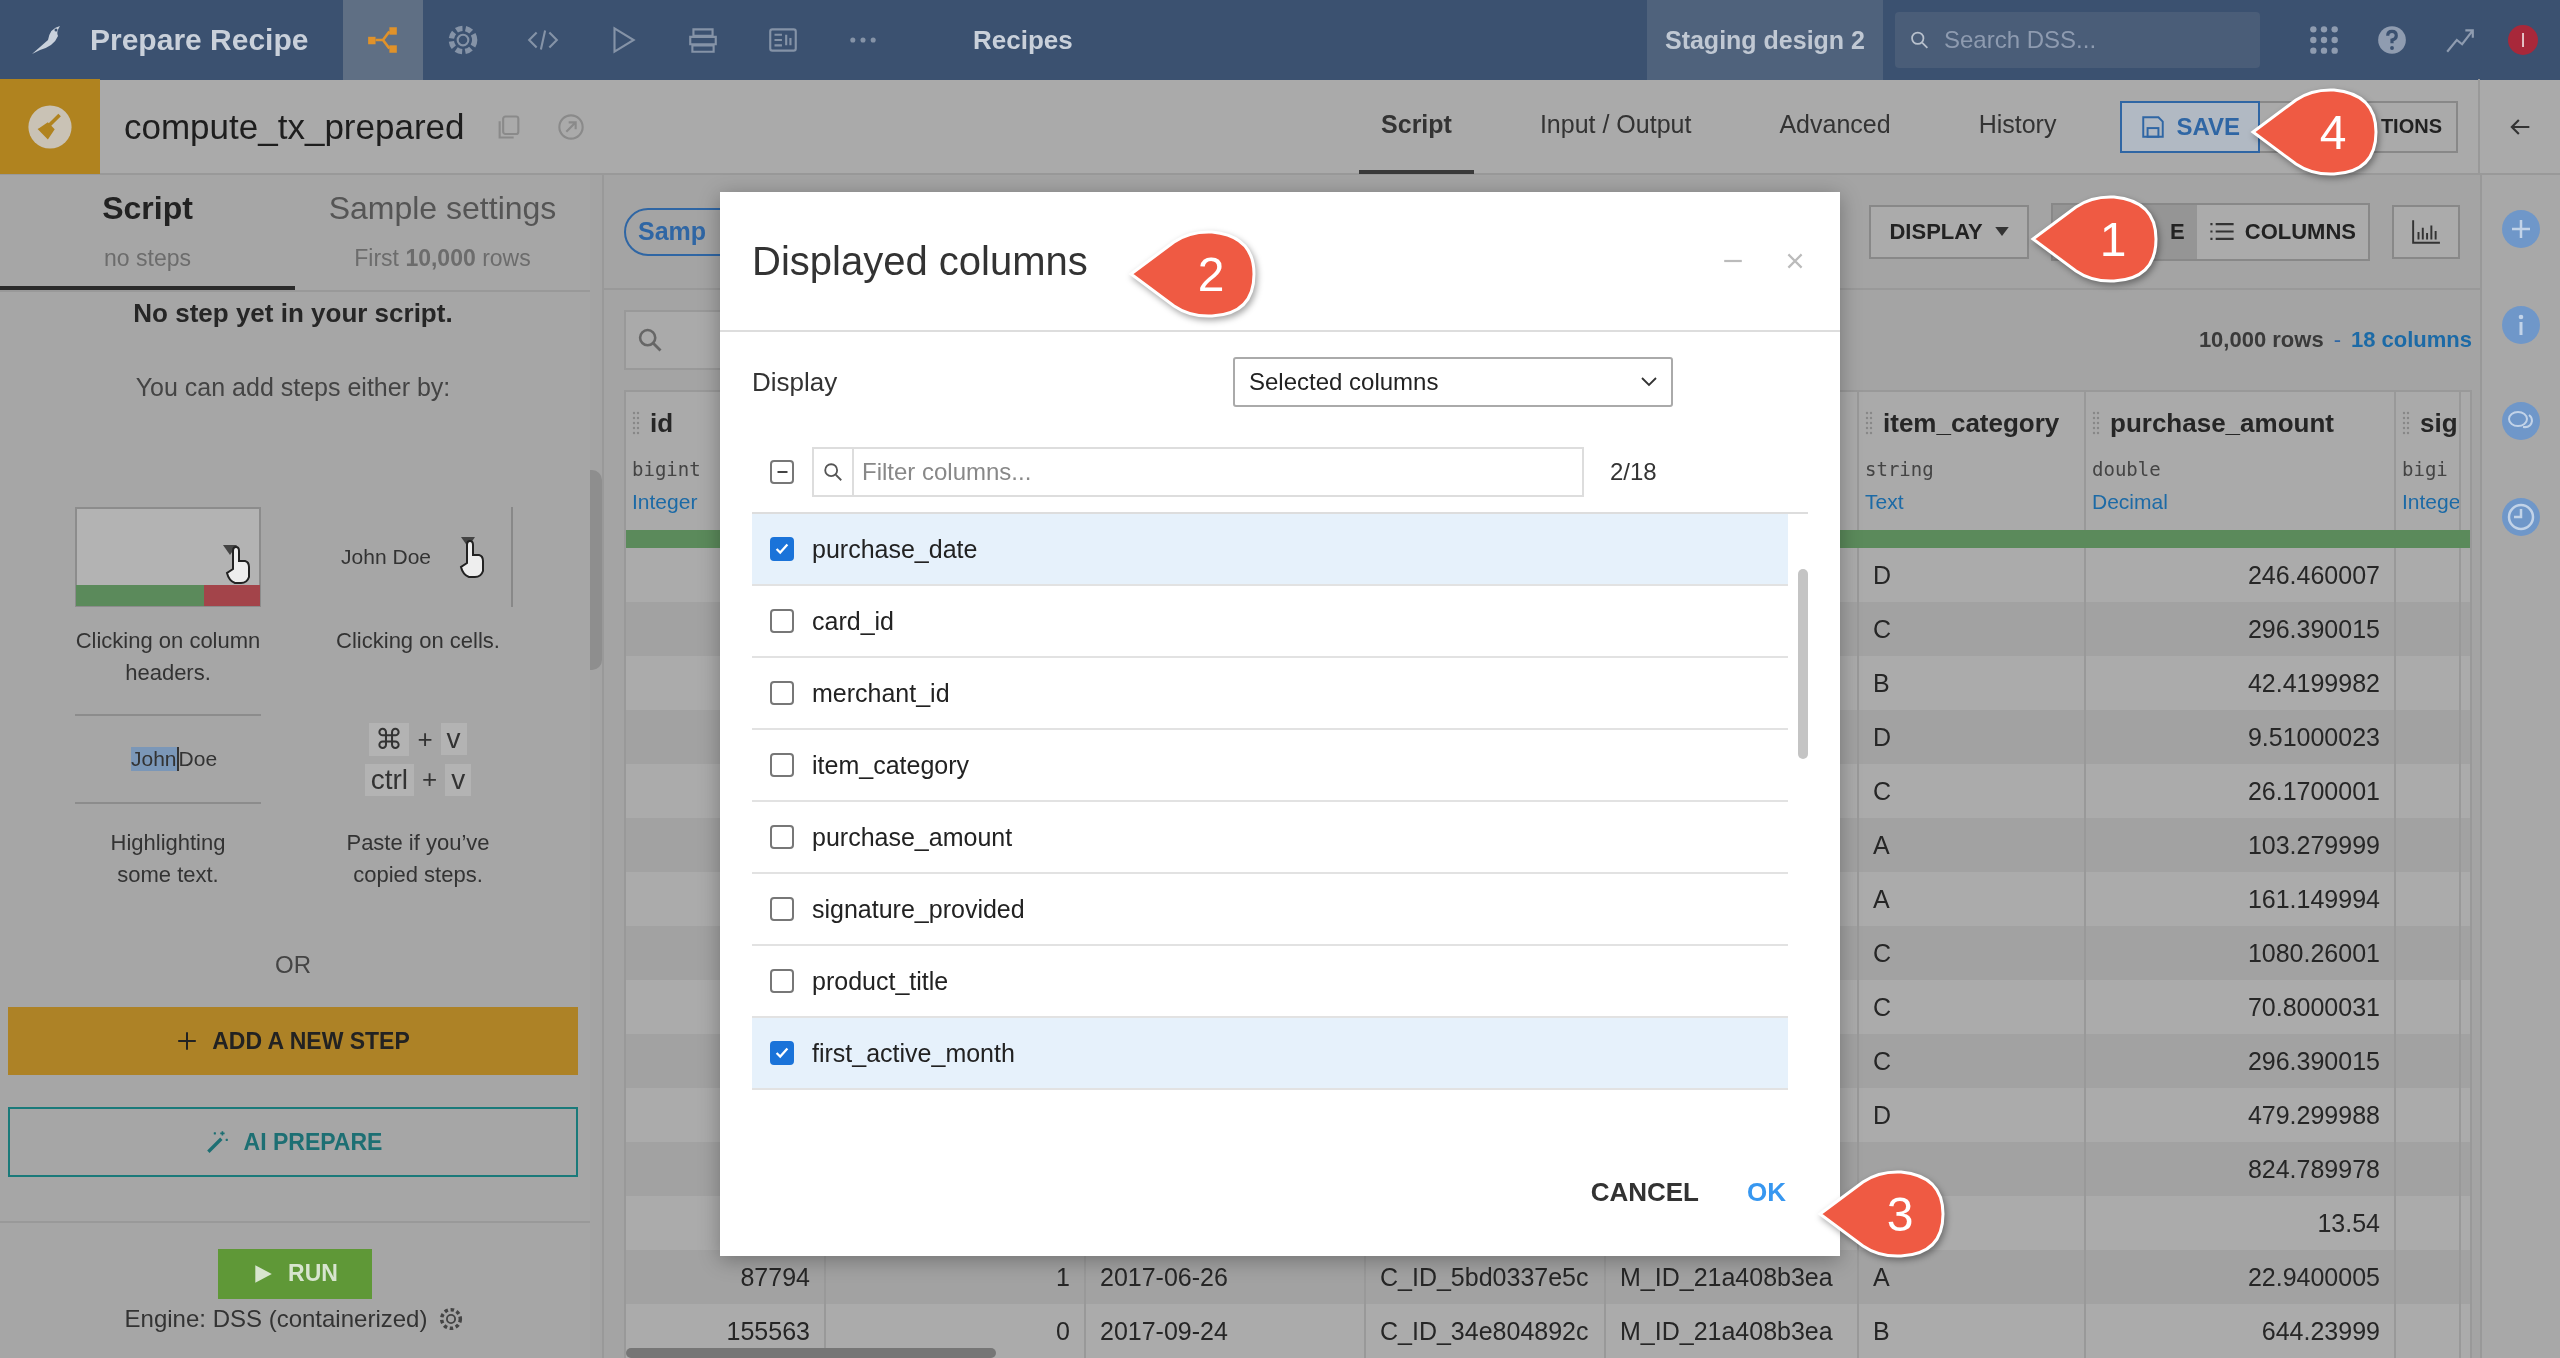 The image size is (2560, 1358). I want to click on table-cell: 13.54, so click(2348, 1223).